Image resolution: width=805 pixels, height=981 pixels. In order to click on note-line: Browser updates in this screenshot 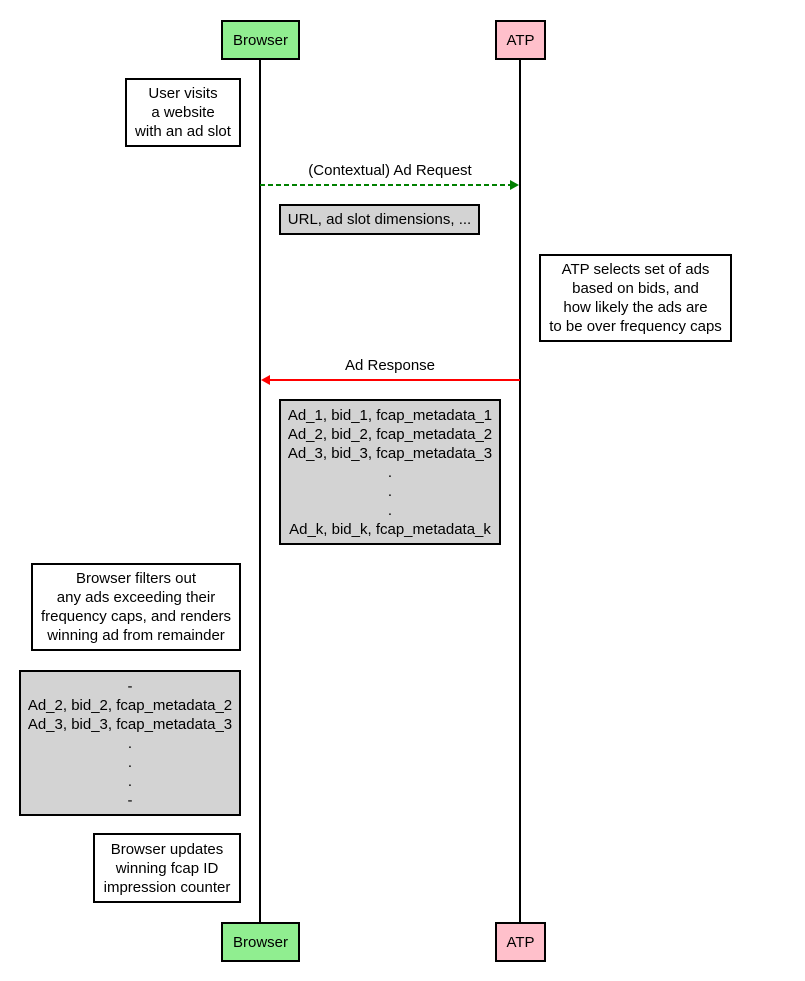, I will do `click(167, 849)`.